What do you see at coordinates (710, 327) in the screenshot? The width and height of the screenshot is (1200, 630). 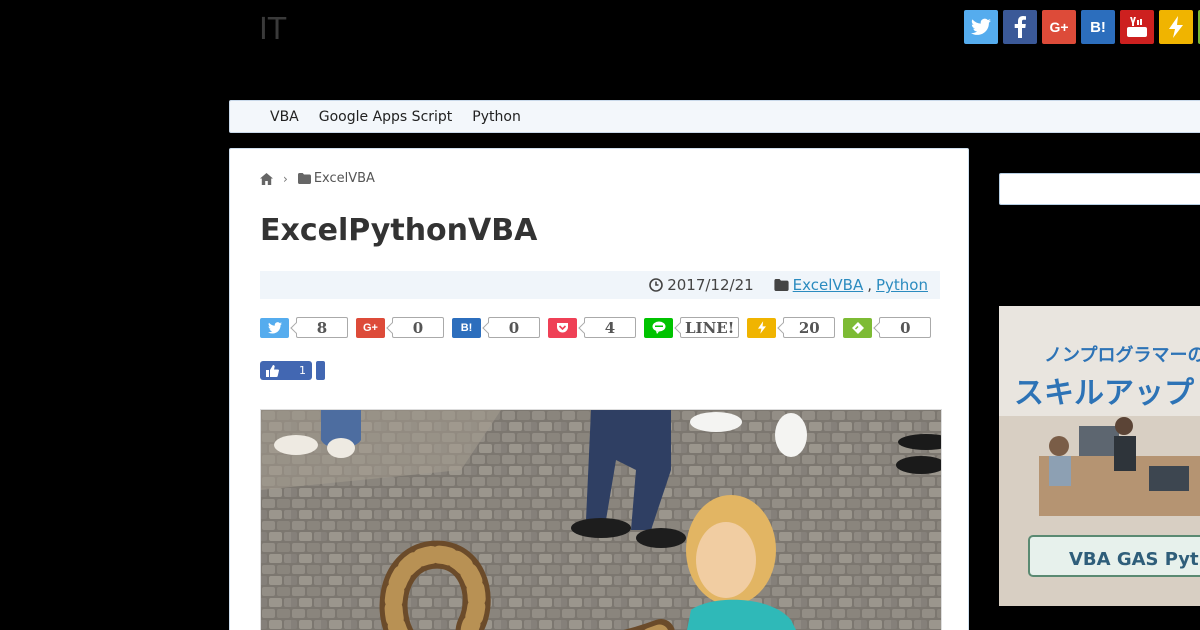 I see `line-share-label: LINE!` at bounding box center [710, 327].